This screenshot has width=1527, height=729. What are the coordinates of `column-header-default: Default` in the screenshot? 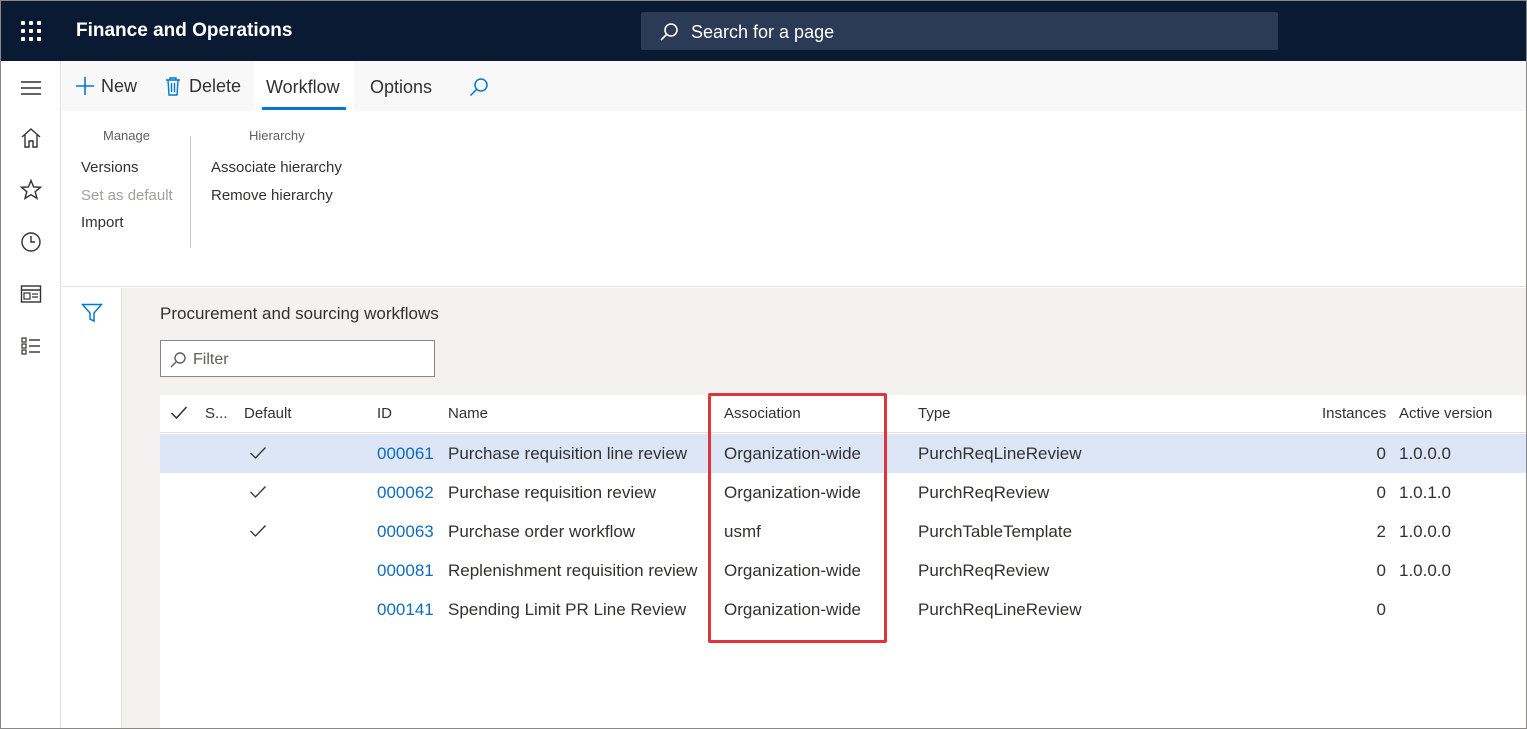 It's located at (268, 413).